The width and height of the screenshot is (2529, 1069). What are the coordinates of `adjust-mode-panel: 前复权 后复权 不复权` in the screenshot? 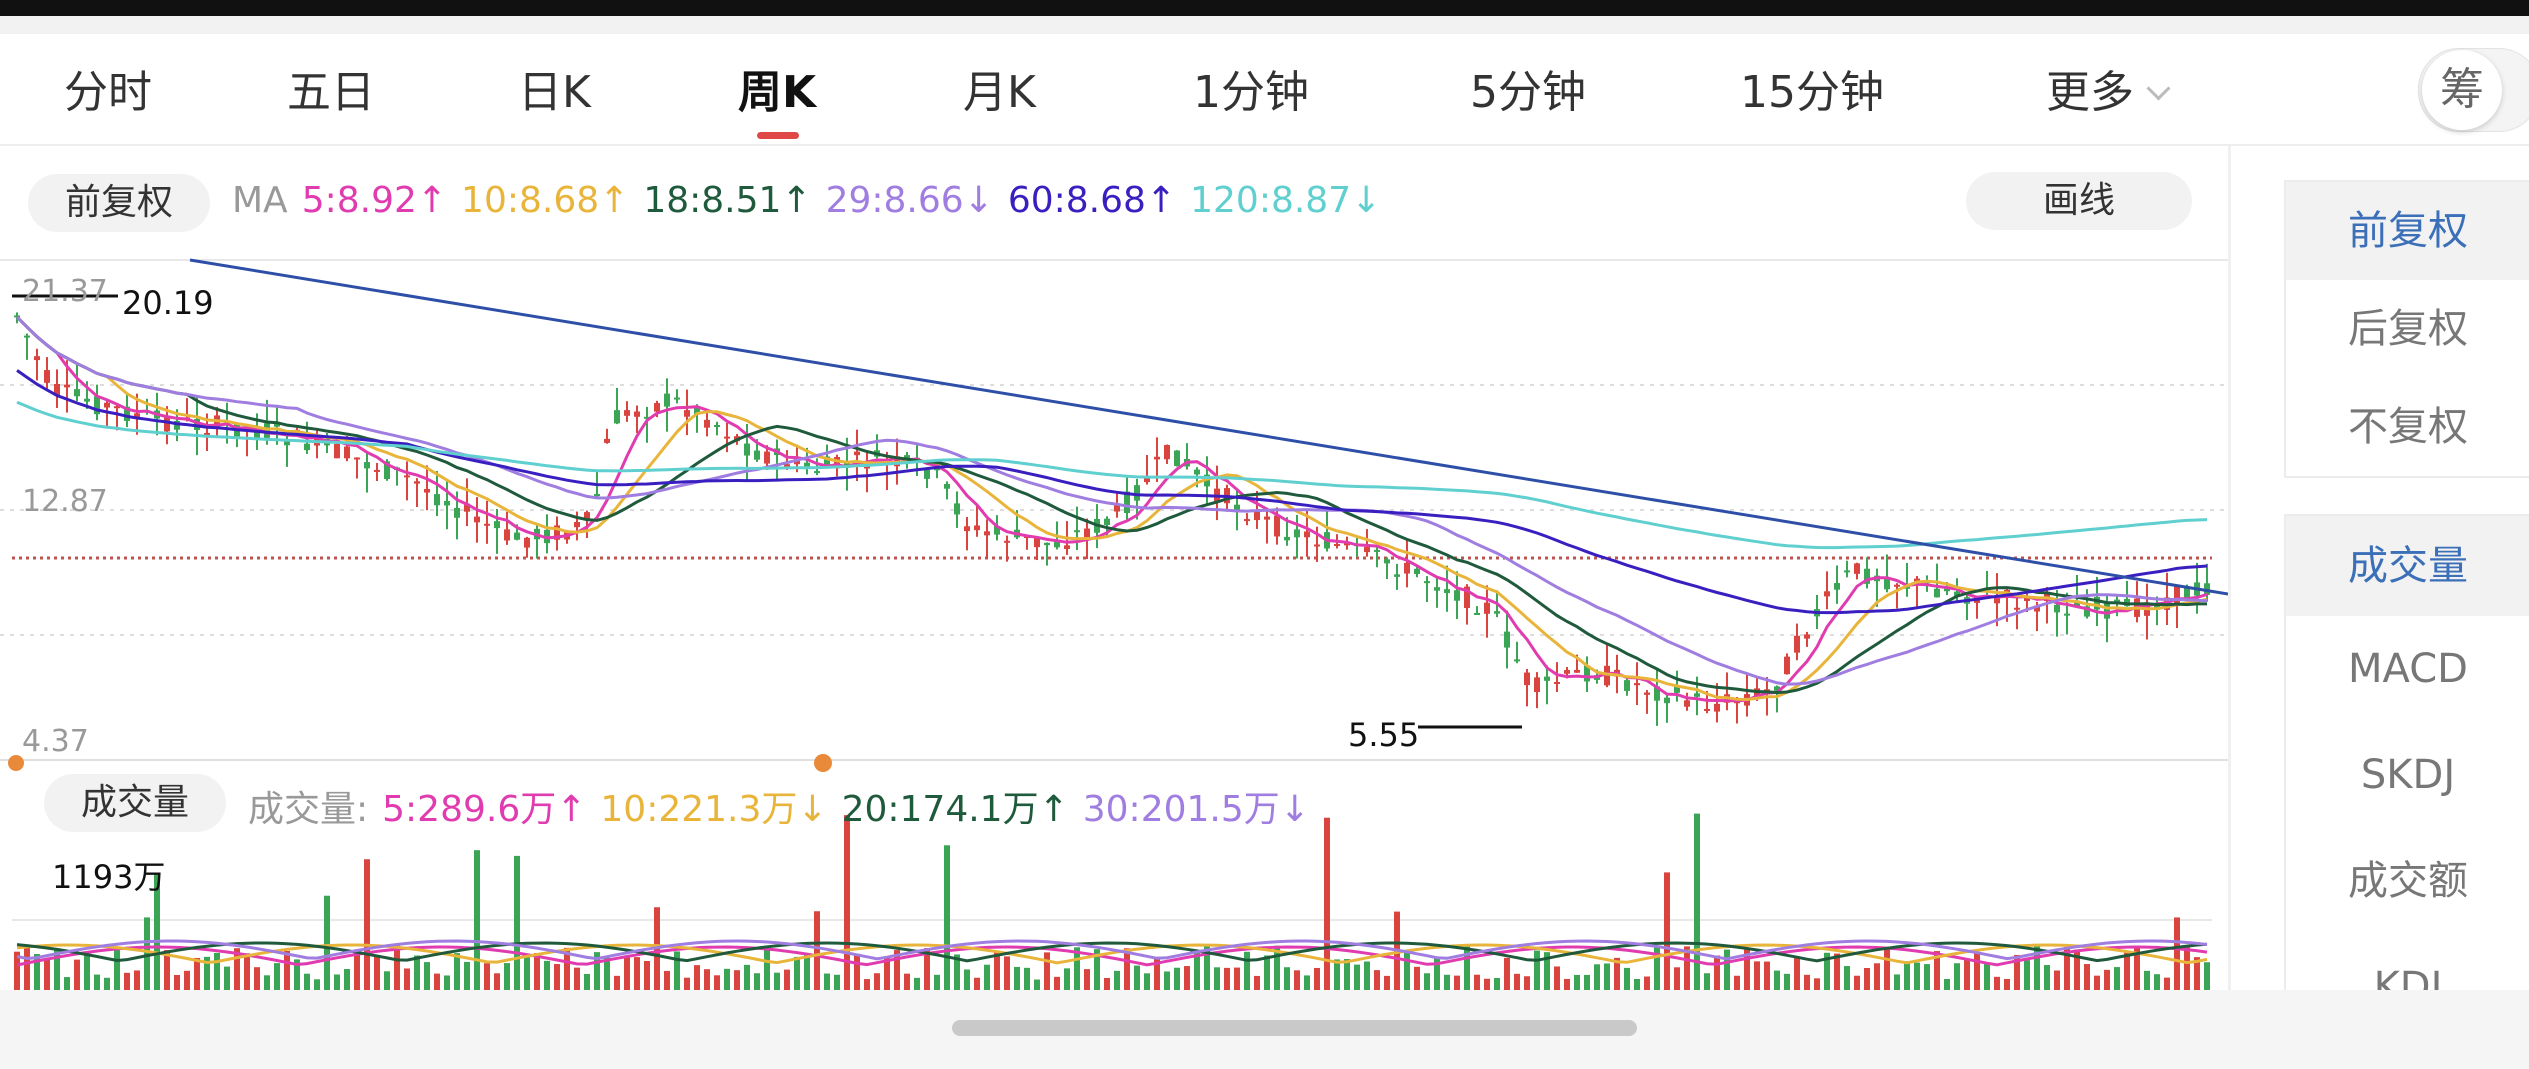 It's located at (2406, 329).